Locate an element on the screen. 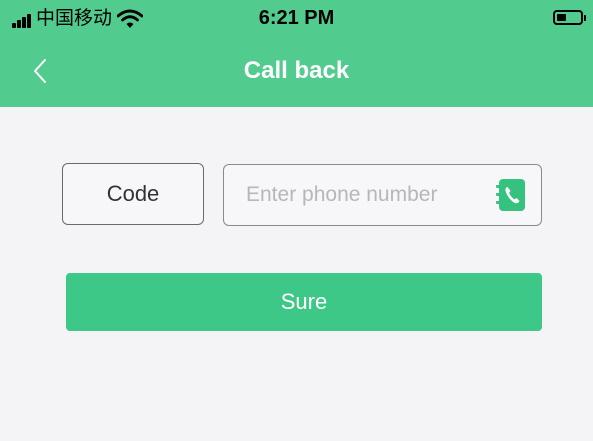 The width and height of the screenshot is (593, 441). country-code-button: Code is located at coordinates (133, 194).